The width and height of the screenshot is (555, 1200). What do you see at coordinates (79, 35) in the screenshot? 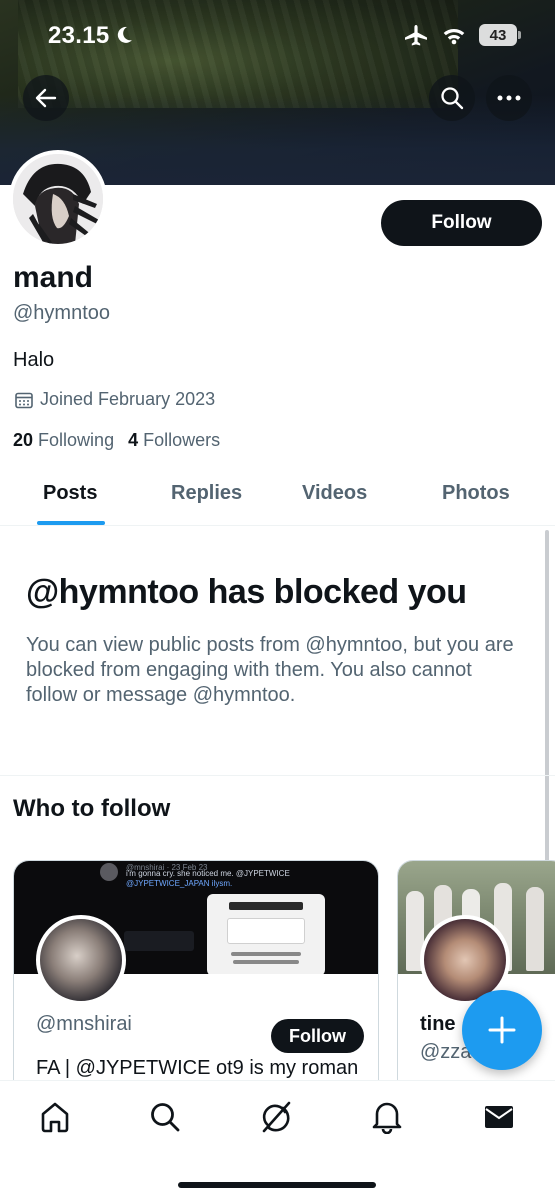
I see `status-time: 23.15` at bounding box center [79, 35].